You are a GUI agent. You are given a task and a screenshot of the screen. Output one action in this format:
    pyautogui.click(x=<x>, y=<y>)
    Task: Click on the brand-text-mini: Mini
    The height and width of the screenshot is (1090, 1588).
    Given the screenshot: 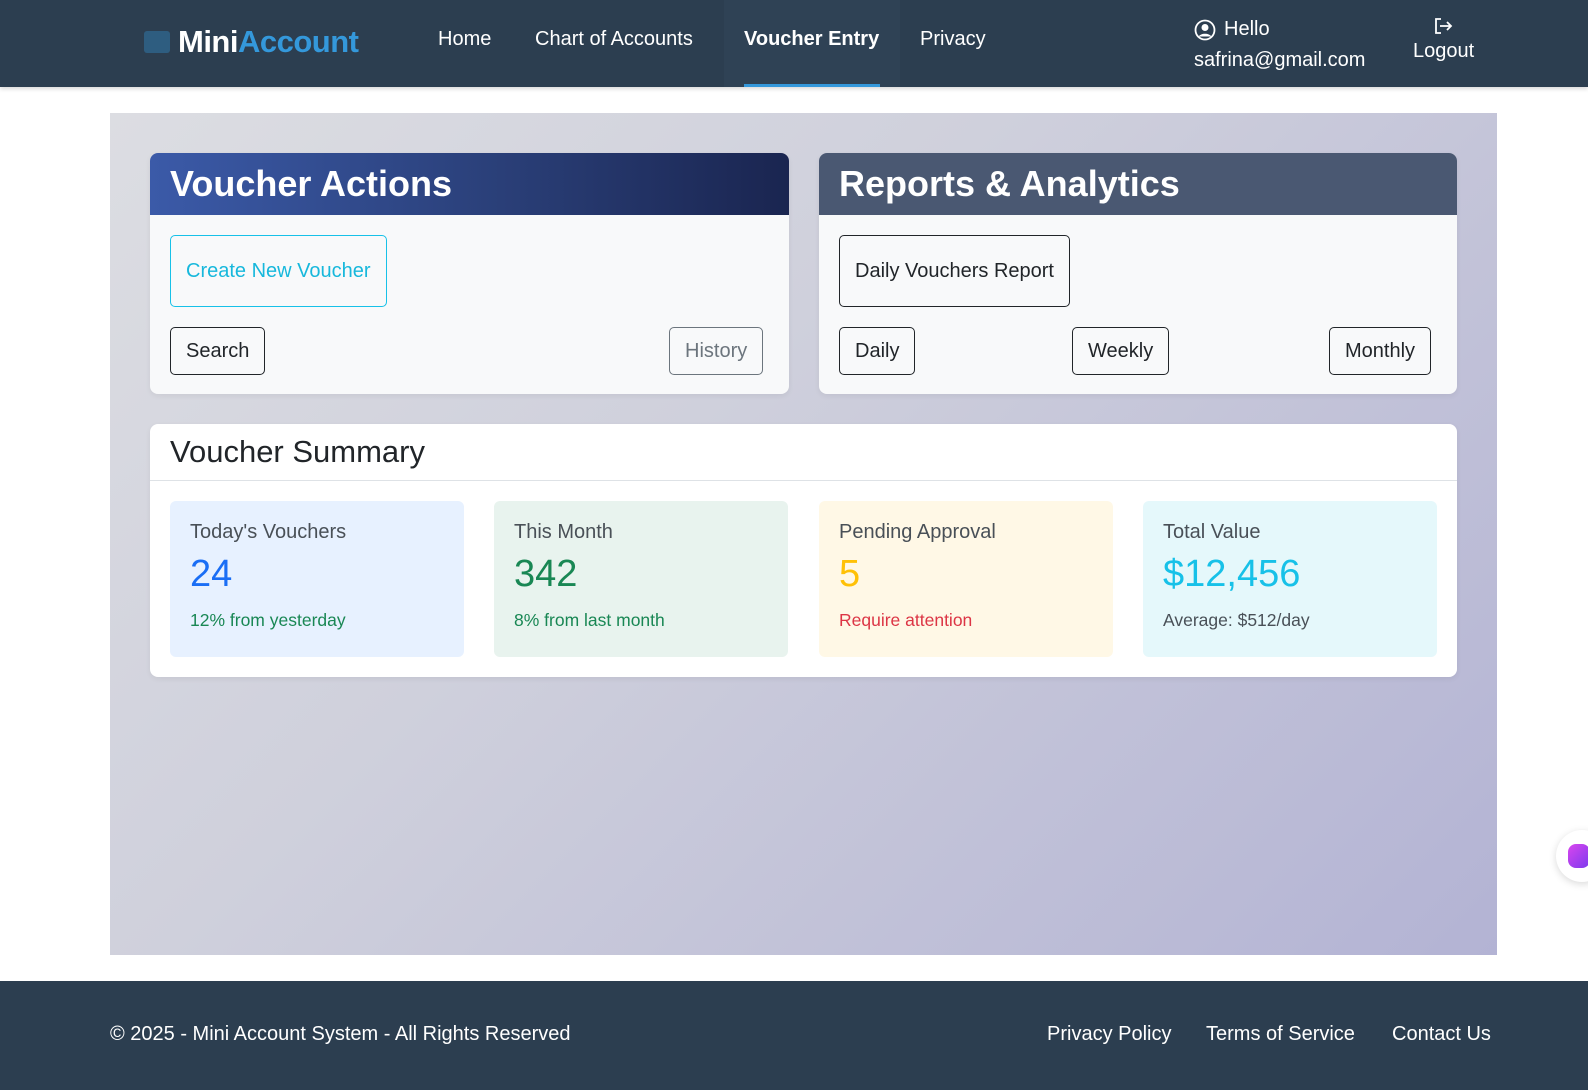 What is the action you would take?
    pyautogui.click(x=208, y=41)
    